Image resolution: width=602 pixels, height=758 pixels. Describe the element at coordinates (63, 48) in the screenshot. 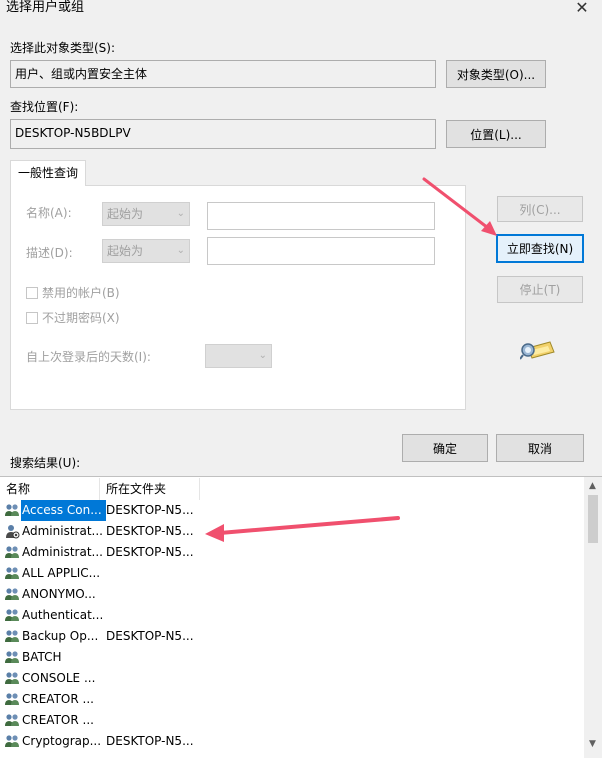

I see `object-type-label: 选择此对象类型(S):` at that location.